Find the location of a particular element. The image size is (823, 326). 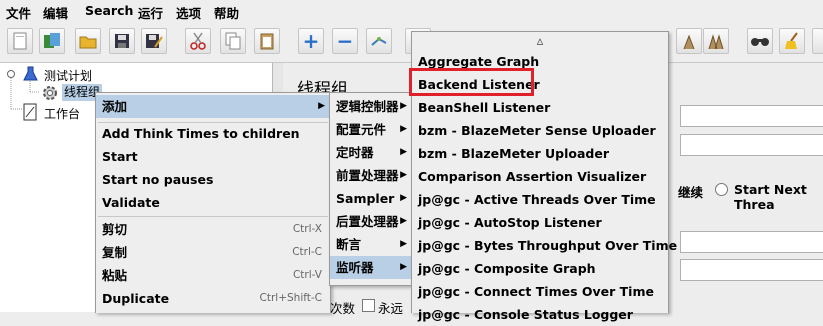

submenu-item-config-element: 配置元件 ▶ is located at coordinates (371, 129).